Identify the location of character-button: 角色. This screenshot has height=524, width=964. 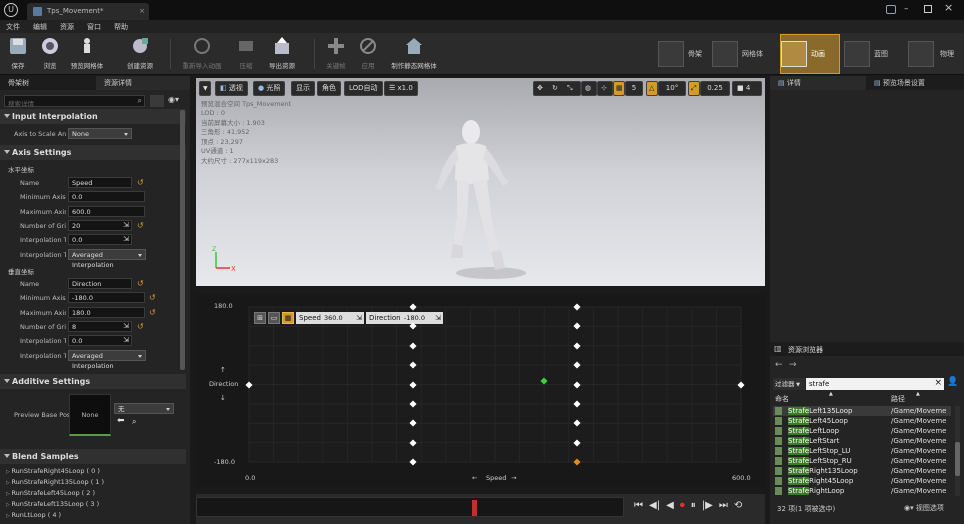
(329, 88).